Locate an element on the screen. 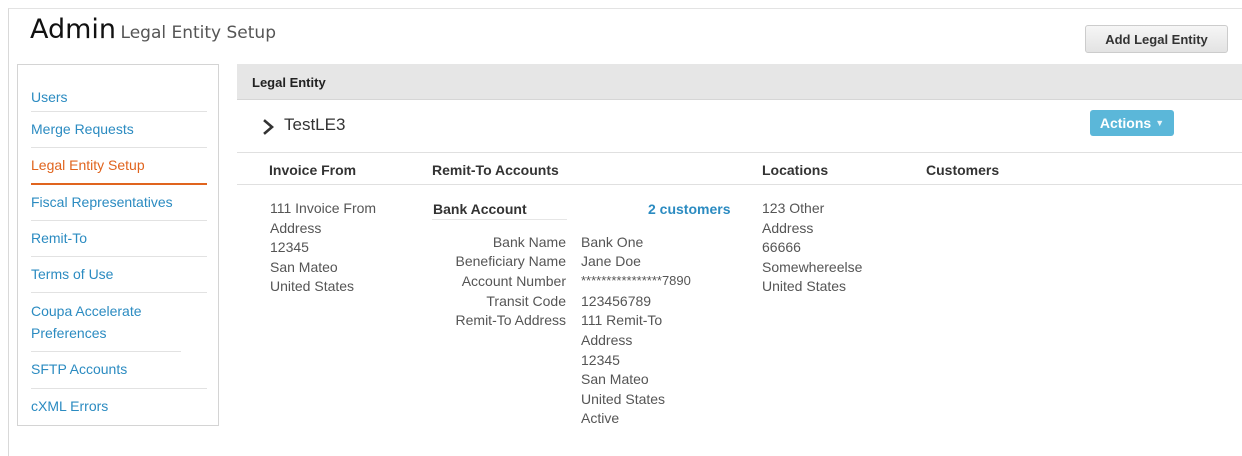 The height and width of the screenshot is (456, 1242). add-legal-entity-button: Add Legal Entity is located at coordinates (1156, 39).